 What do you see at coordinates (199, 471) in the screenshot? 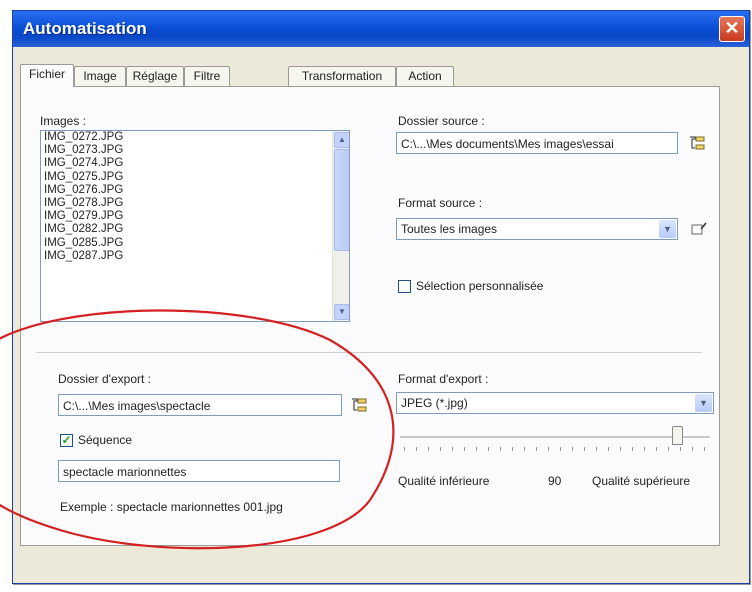
I see `sequence-name-field: spectacle marionnettes` at bounding box center [199, 471].